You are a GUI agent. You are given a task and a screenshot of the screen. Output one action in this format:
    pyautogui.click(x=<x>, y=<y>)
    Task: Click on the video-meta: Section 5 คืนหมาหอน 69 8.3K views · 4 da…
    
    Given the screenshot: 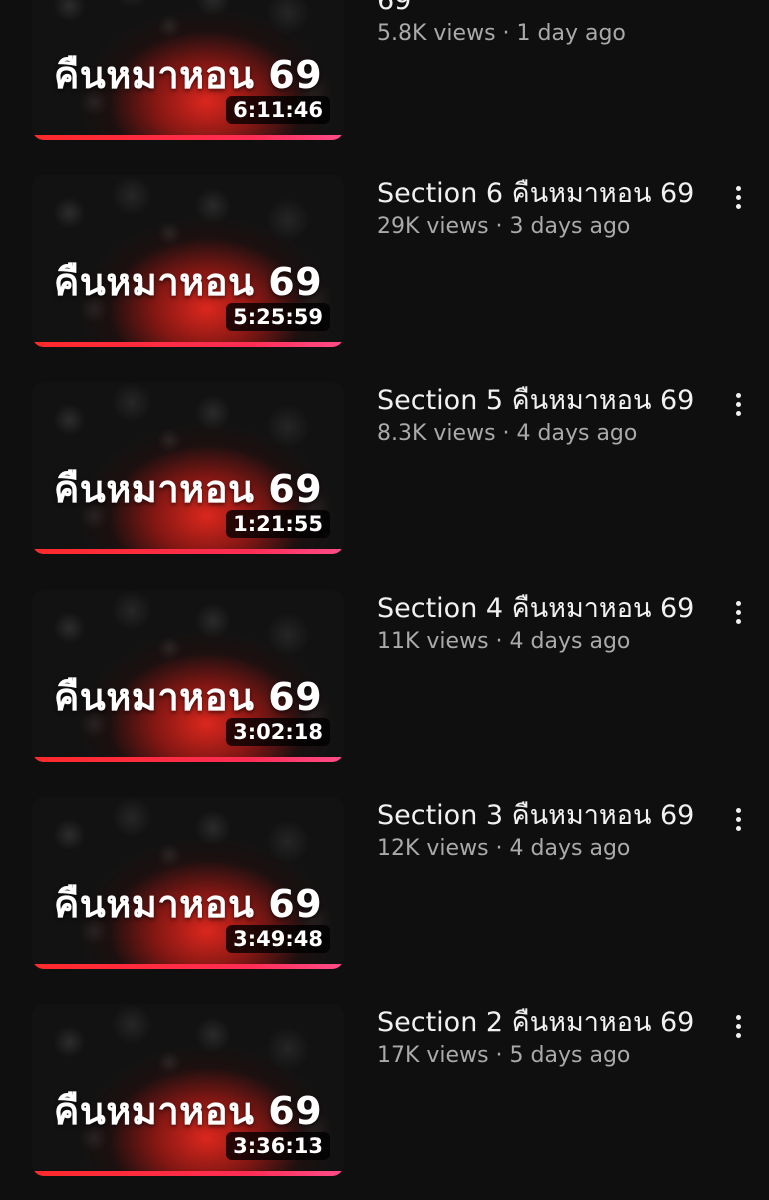 What is the action you would take?
    pyautogui.click(x=537, y=415)
    